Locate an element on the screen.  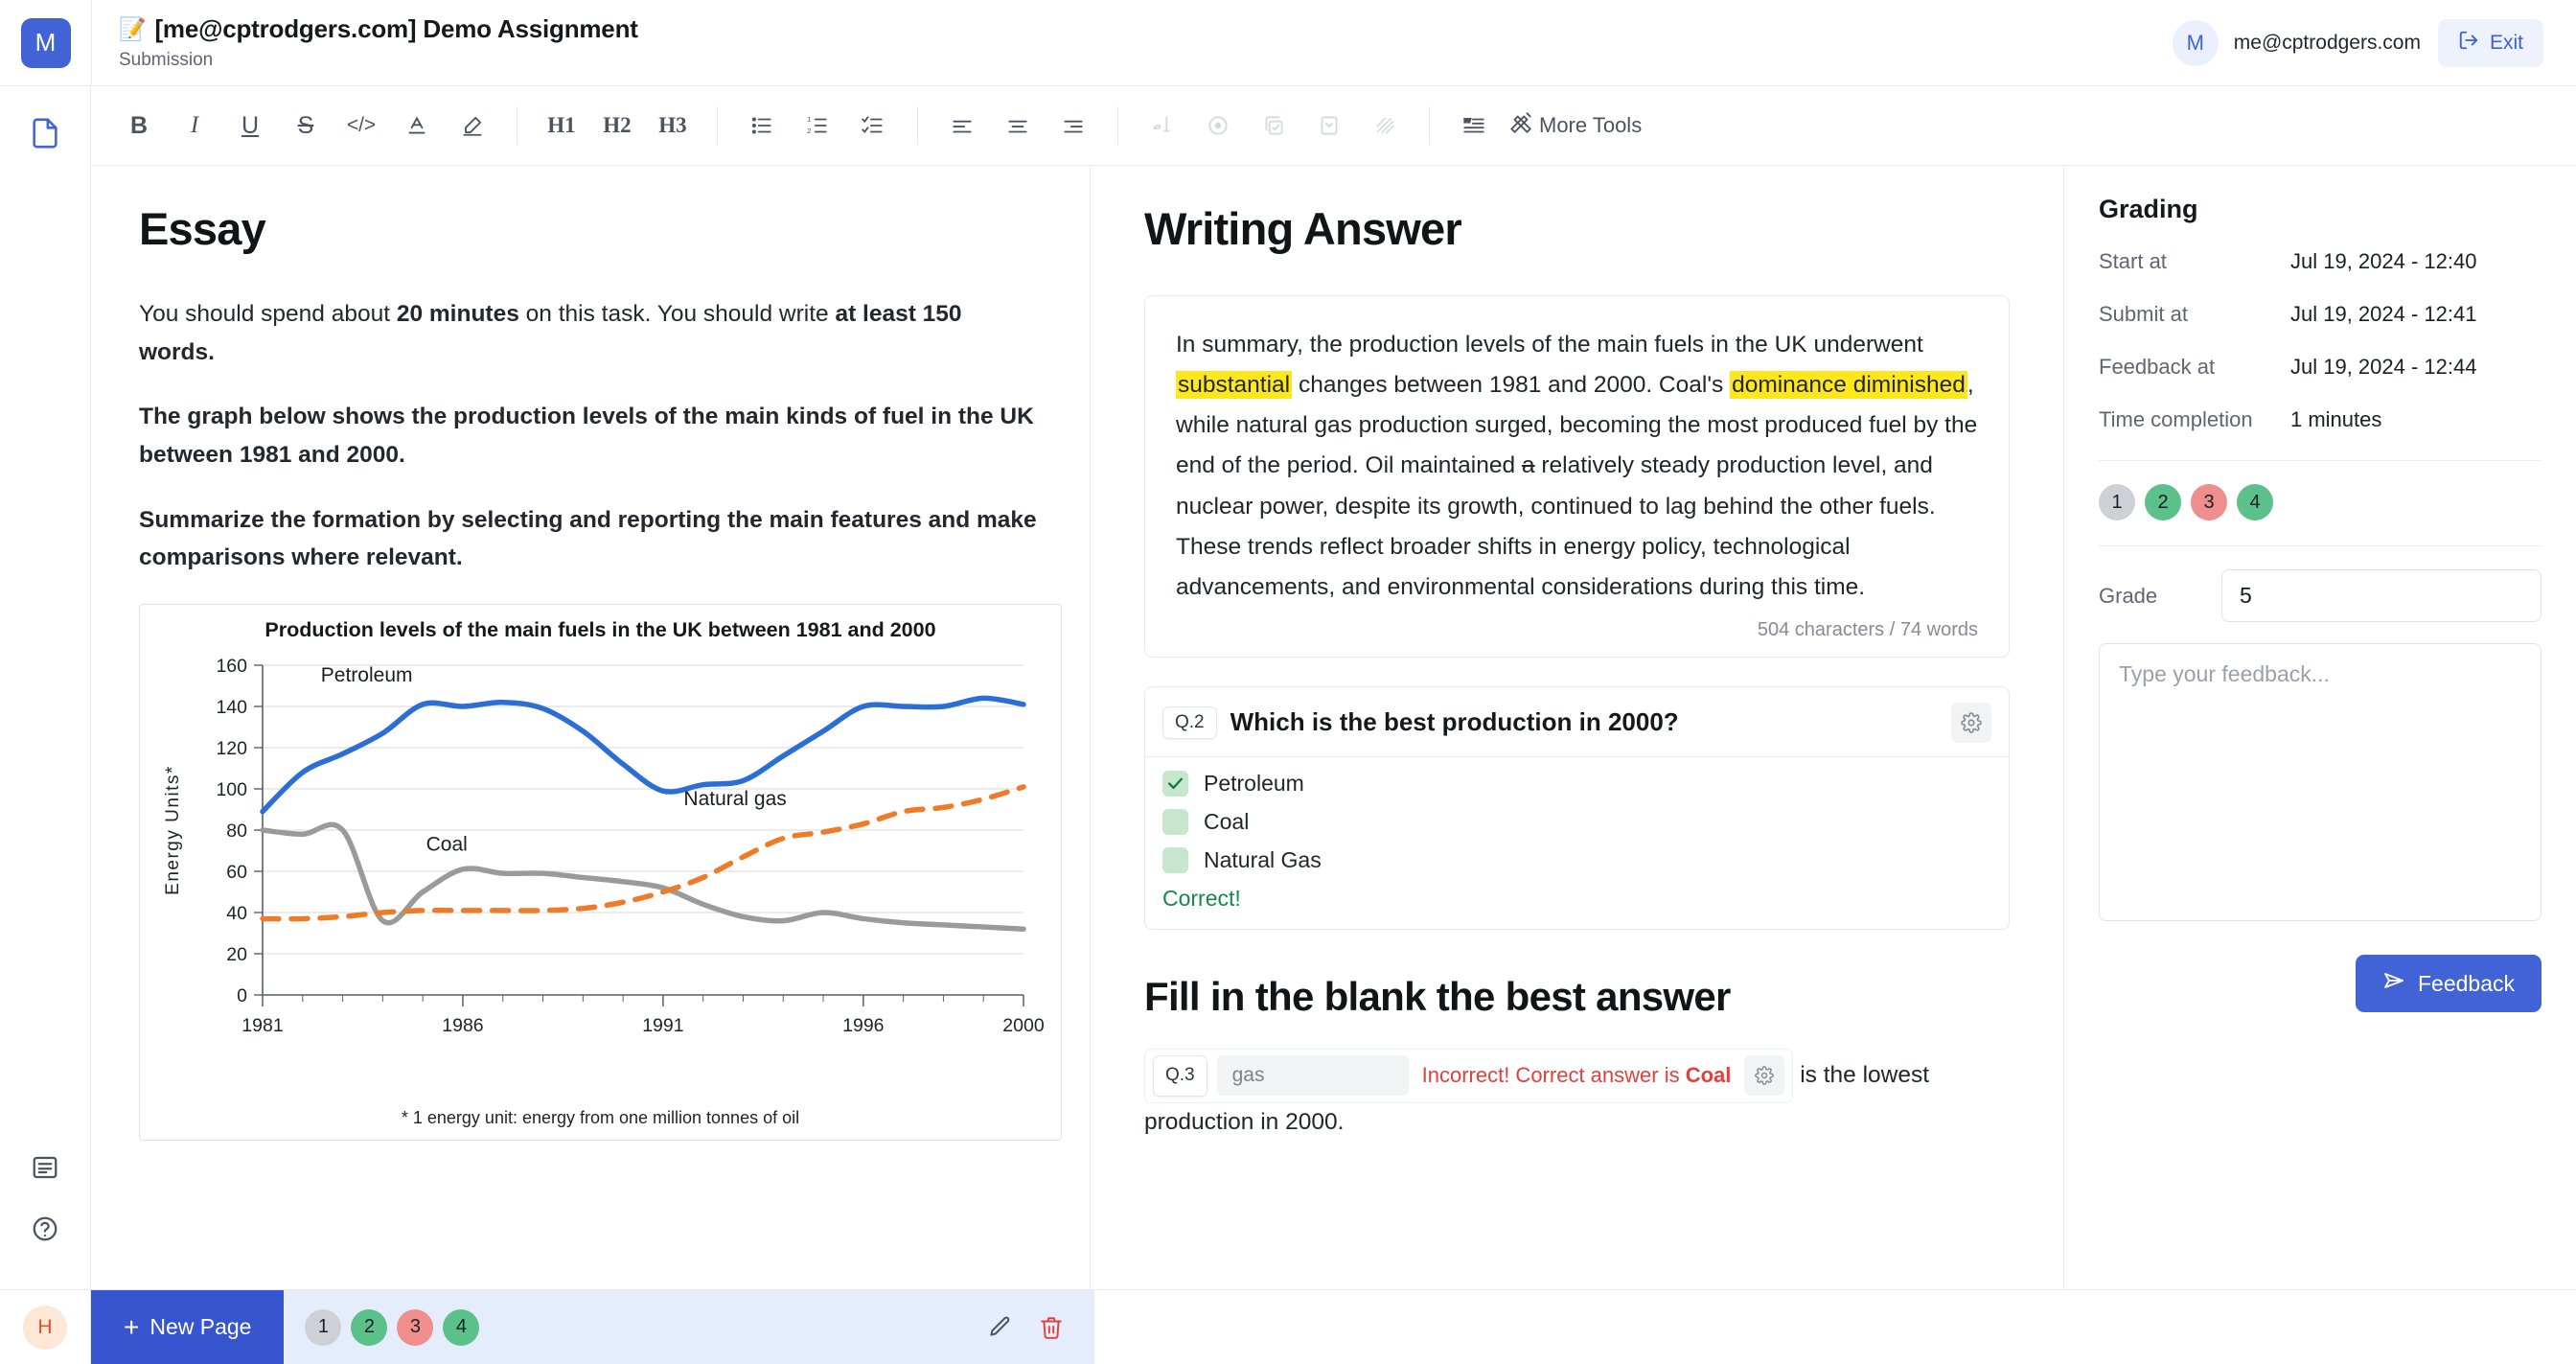
bottom-bar: H + New Page 1234 is located at coordinates (1288, 1326).